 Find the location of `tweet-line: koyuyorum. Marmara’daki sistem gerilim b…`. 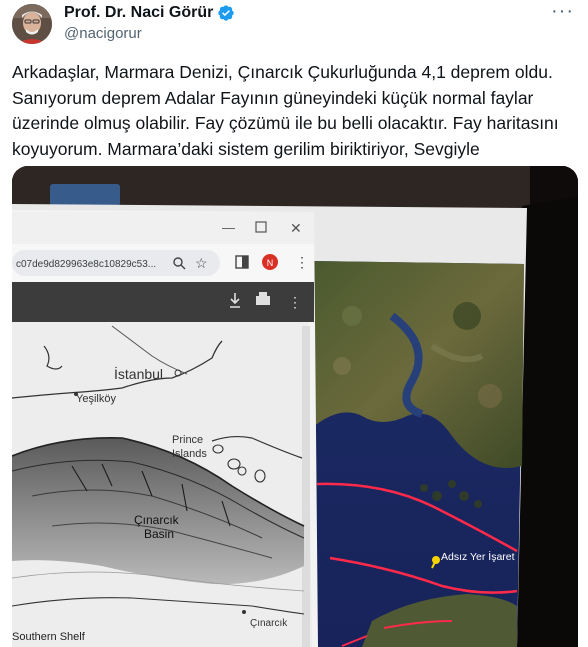

tweet-line: koyuyorum. Marmara’daki sistem gerilim b… is located at coordinates (246, 148).